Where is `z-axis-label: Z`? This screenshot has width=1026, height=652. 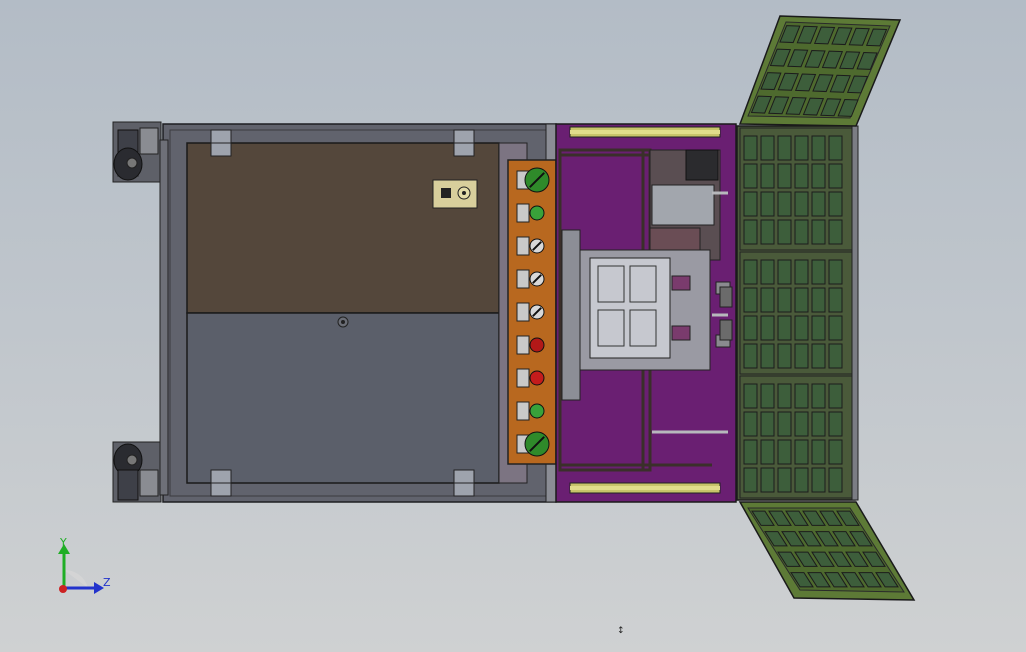 z-axis-label: Z is located at coordinates (107, 582).